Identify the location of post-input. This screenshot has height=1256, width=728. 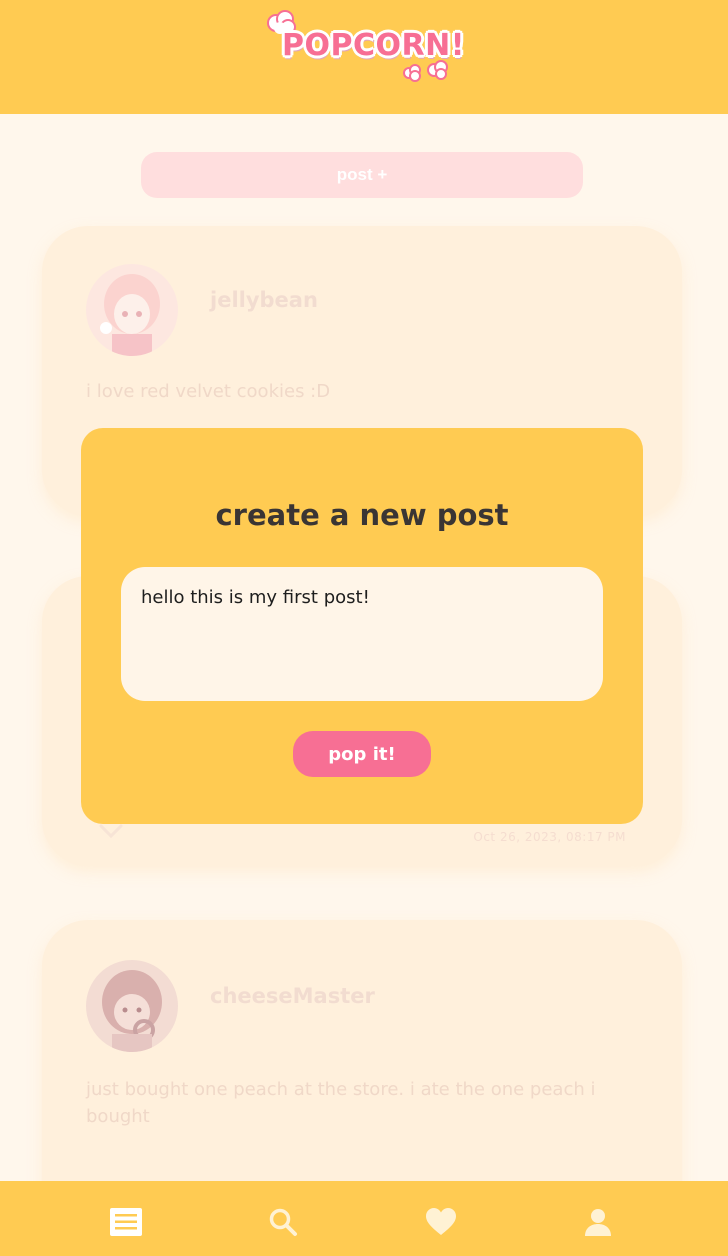
(362, 634).